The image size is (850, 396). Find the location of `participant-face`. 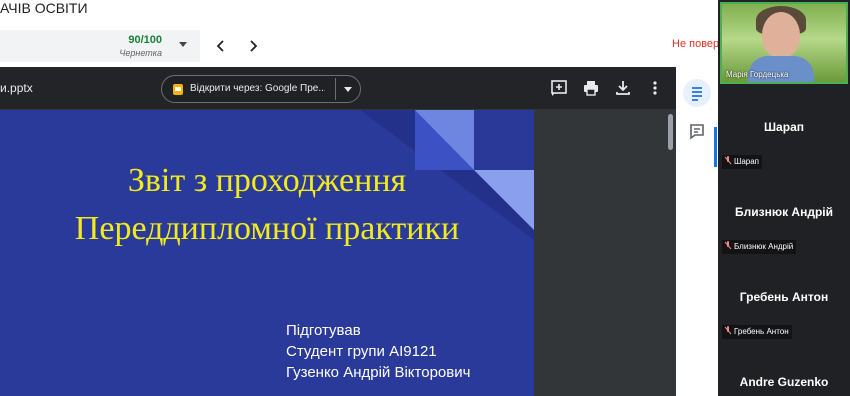

participant-face is located at coordinates (781, 35).